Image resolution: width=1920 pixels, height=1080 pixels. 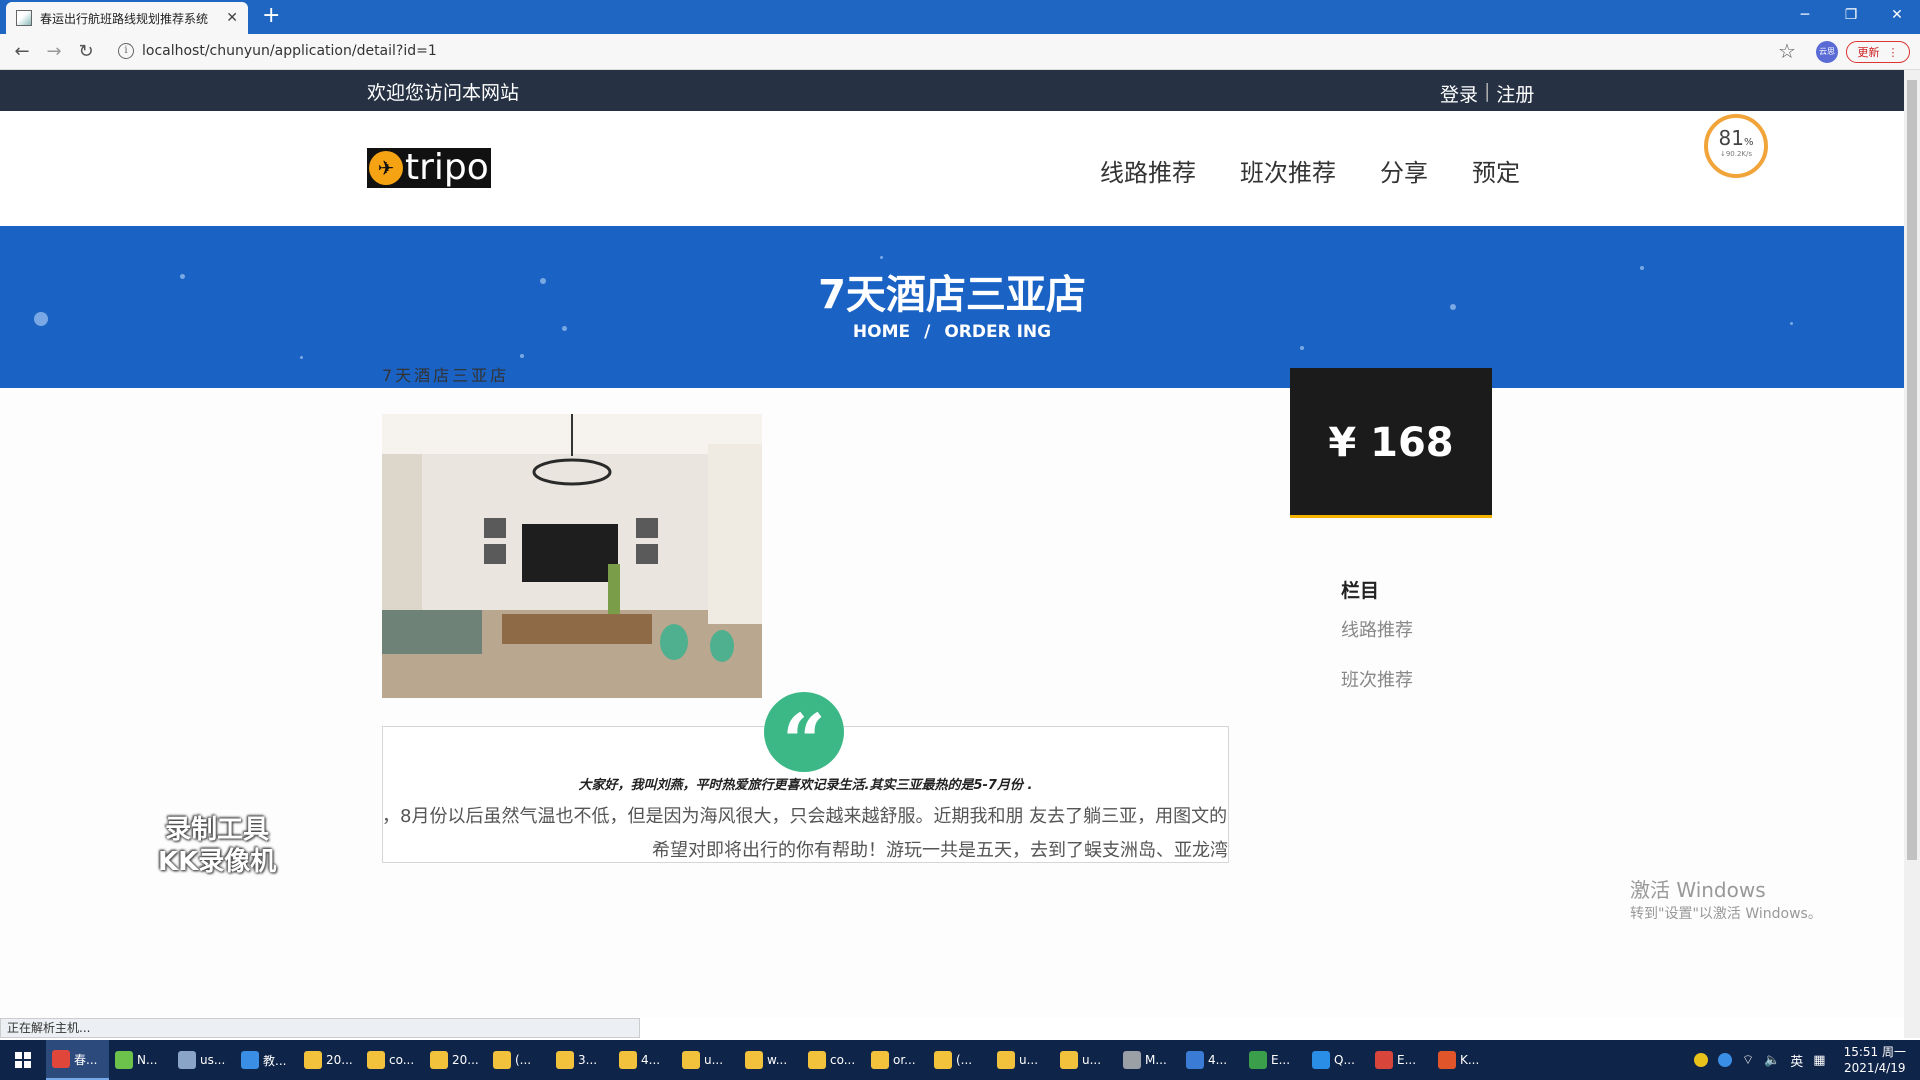 What do you see at coordinates (126, 51) in the screenshot?
I see `site-info-icon: i` at bounding box center [126, 51].